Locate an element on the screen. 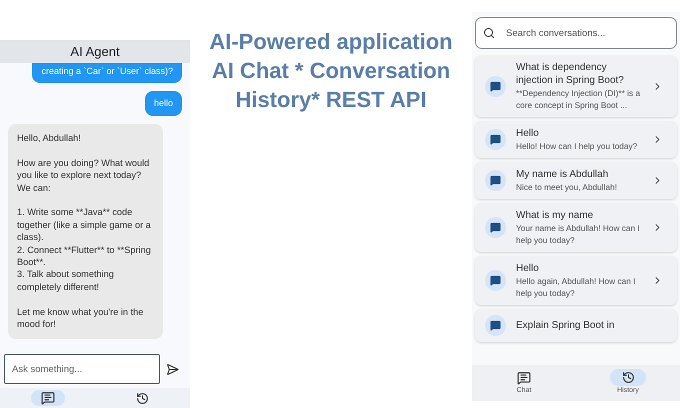  conversation-card: What is my name Your name is Abdullah! How can I help you today? is located at coordinates (576, 227).